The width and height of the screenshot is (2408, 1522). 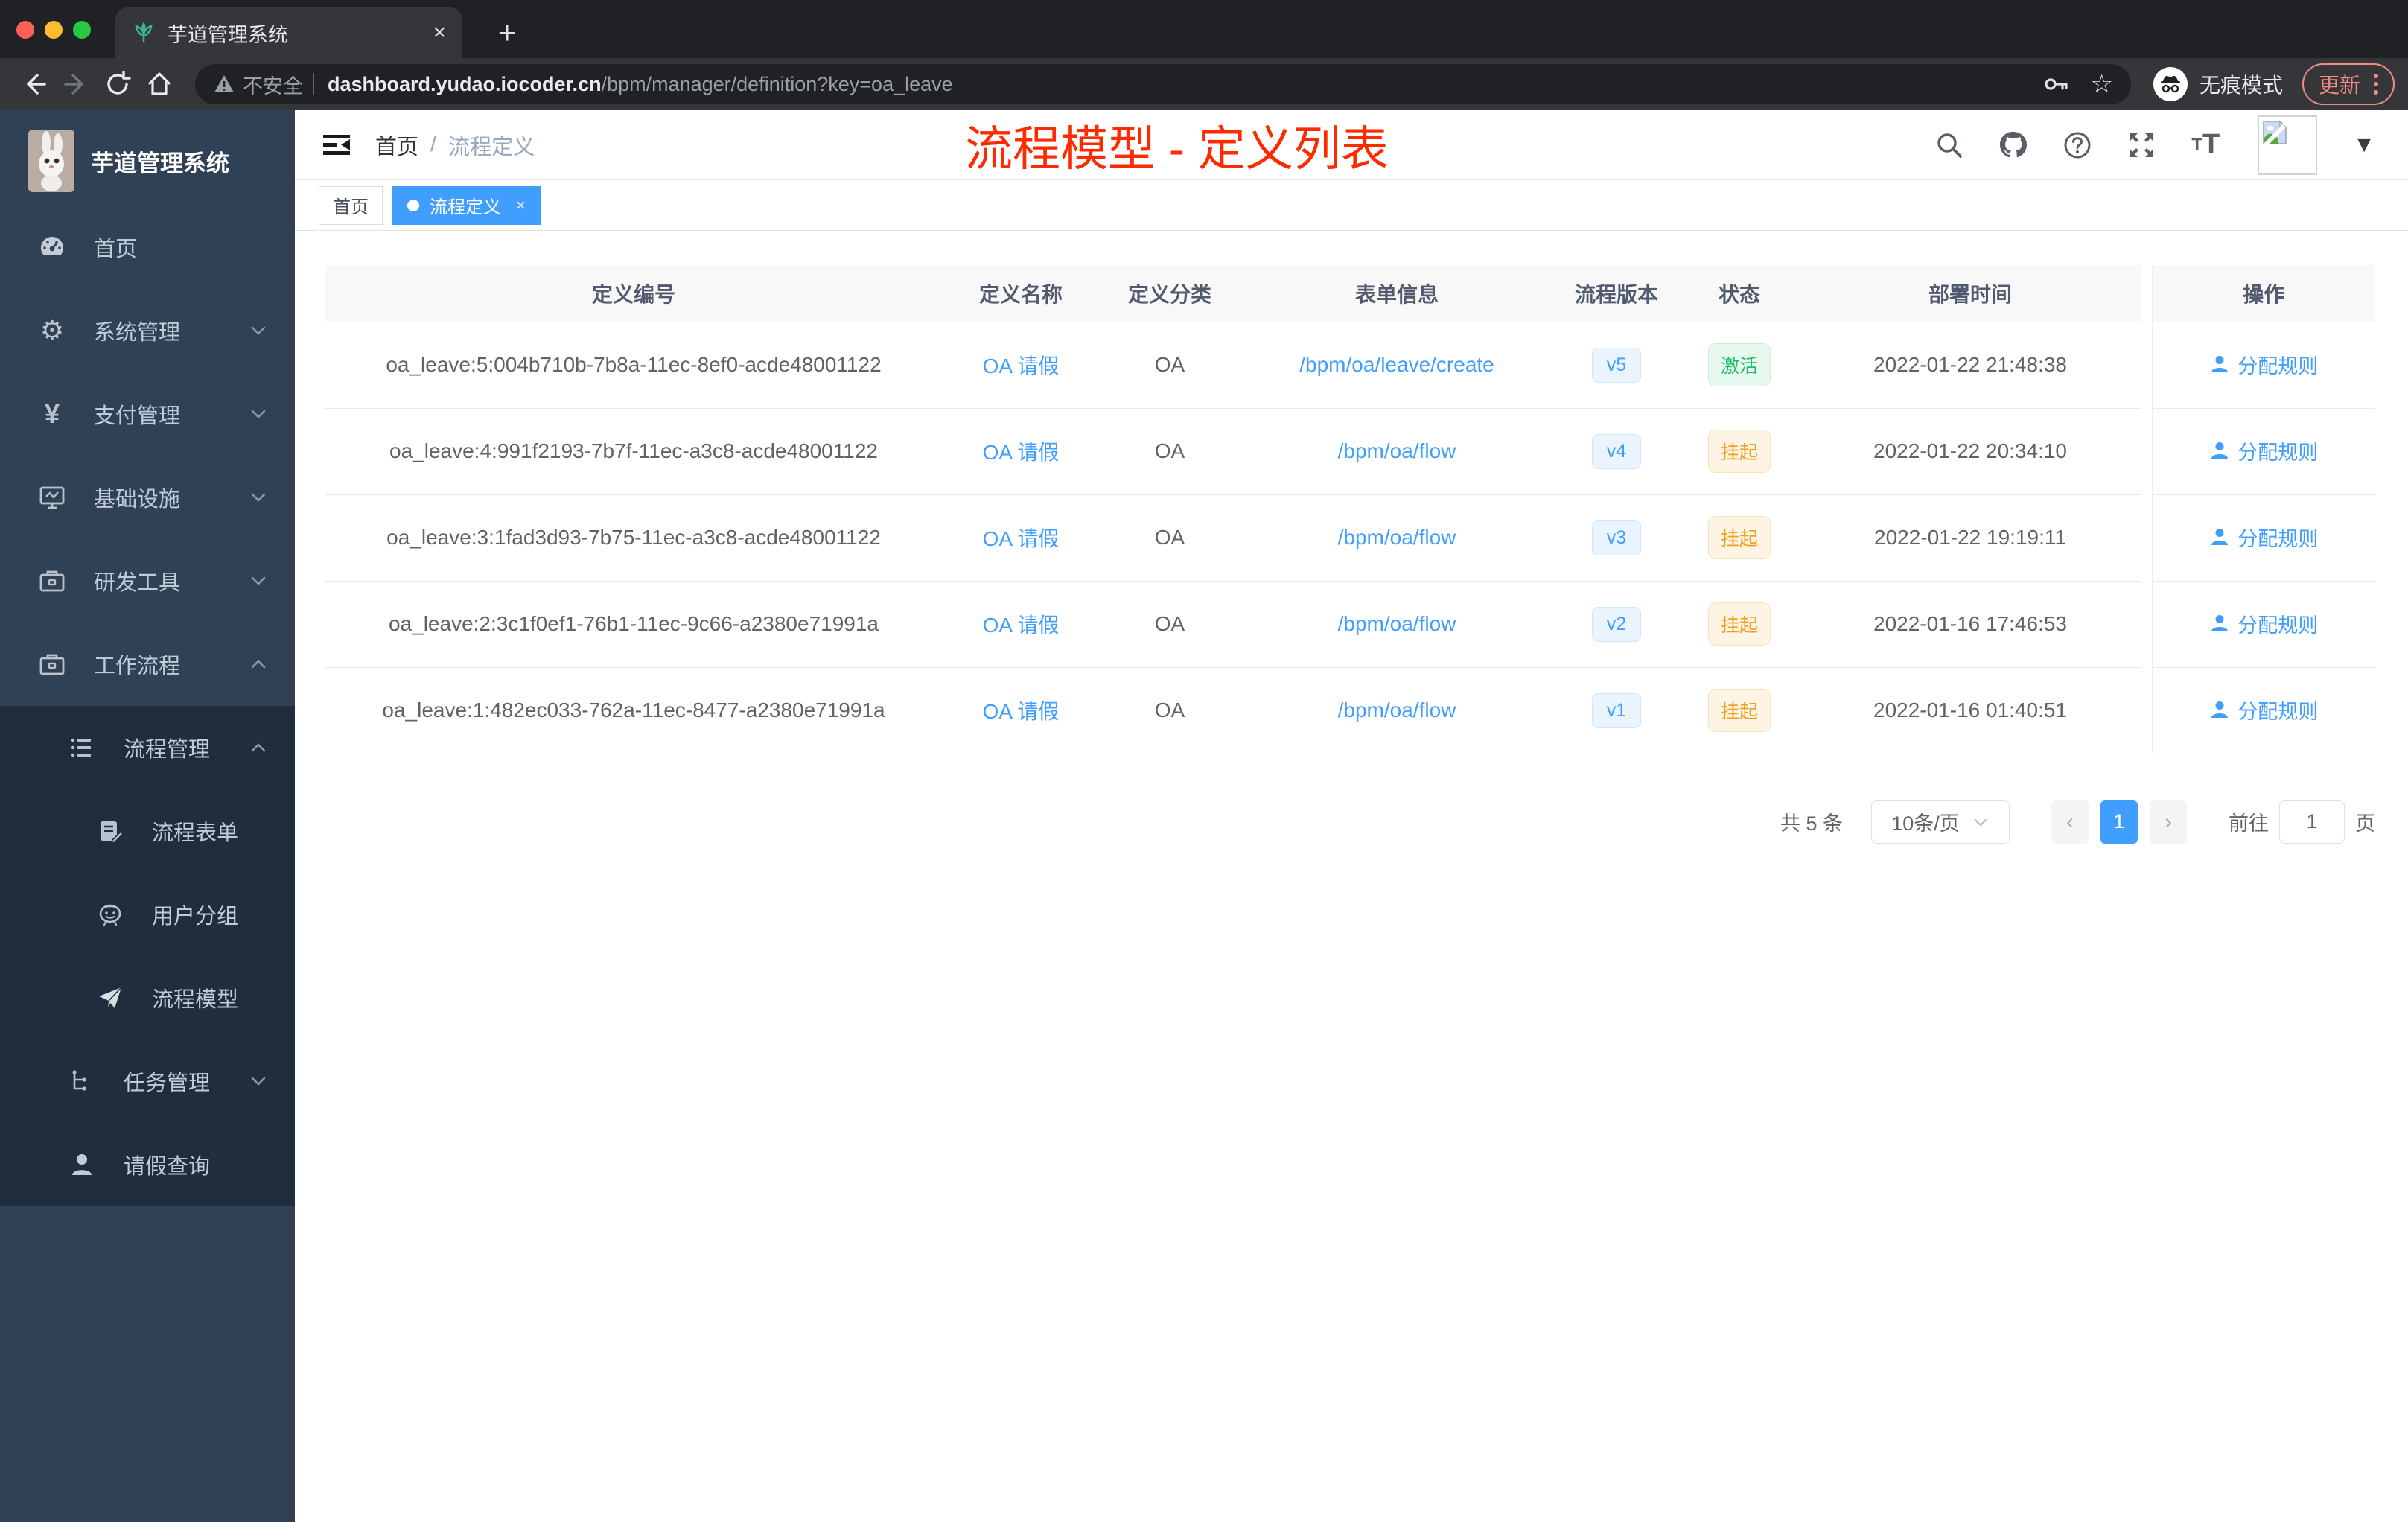 What do you see at coordinates (351, 205) in the screenshot?
I see `tag-home: 首页` at bounding box center [351, 205].